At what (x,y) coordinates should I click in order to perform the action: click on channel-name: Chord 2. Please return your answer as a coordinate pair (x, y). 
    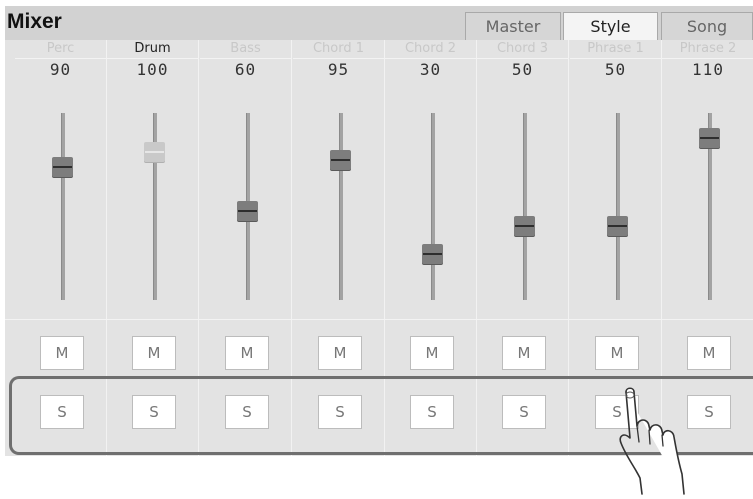
    Looking at the image, I should click on (430, 49).